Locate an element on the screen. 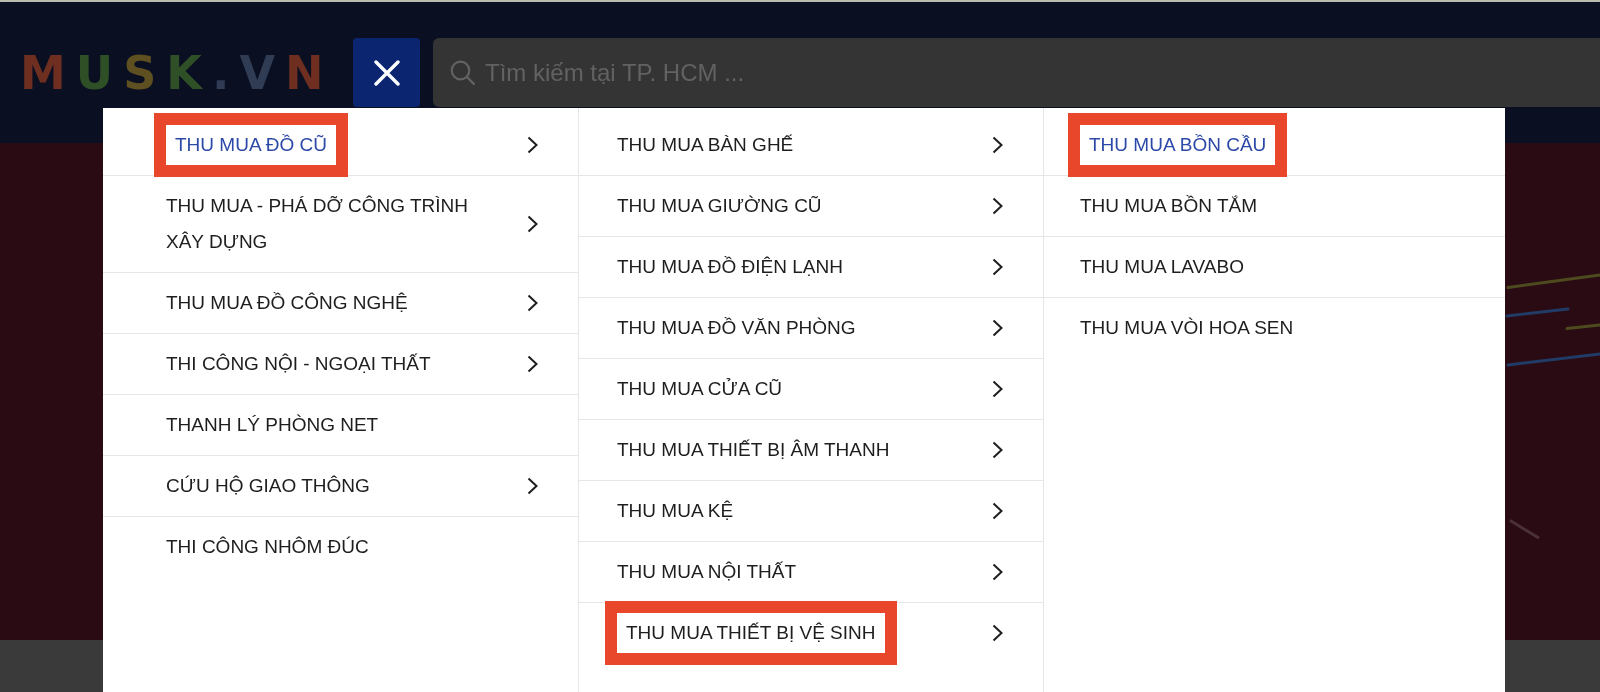 This screenshot has width=1600, height=692. menu-item: THI CÔNG NHÔM ĐÚC is located at coordinates (340, 547).